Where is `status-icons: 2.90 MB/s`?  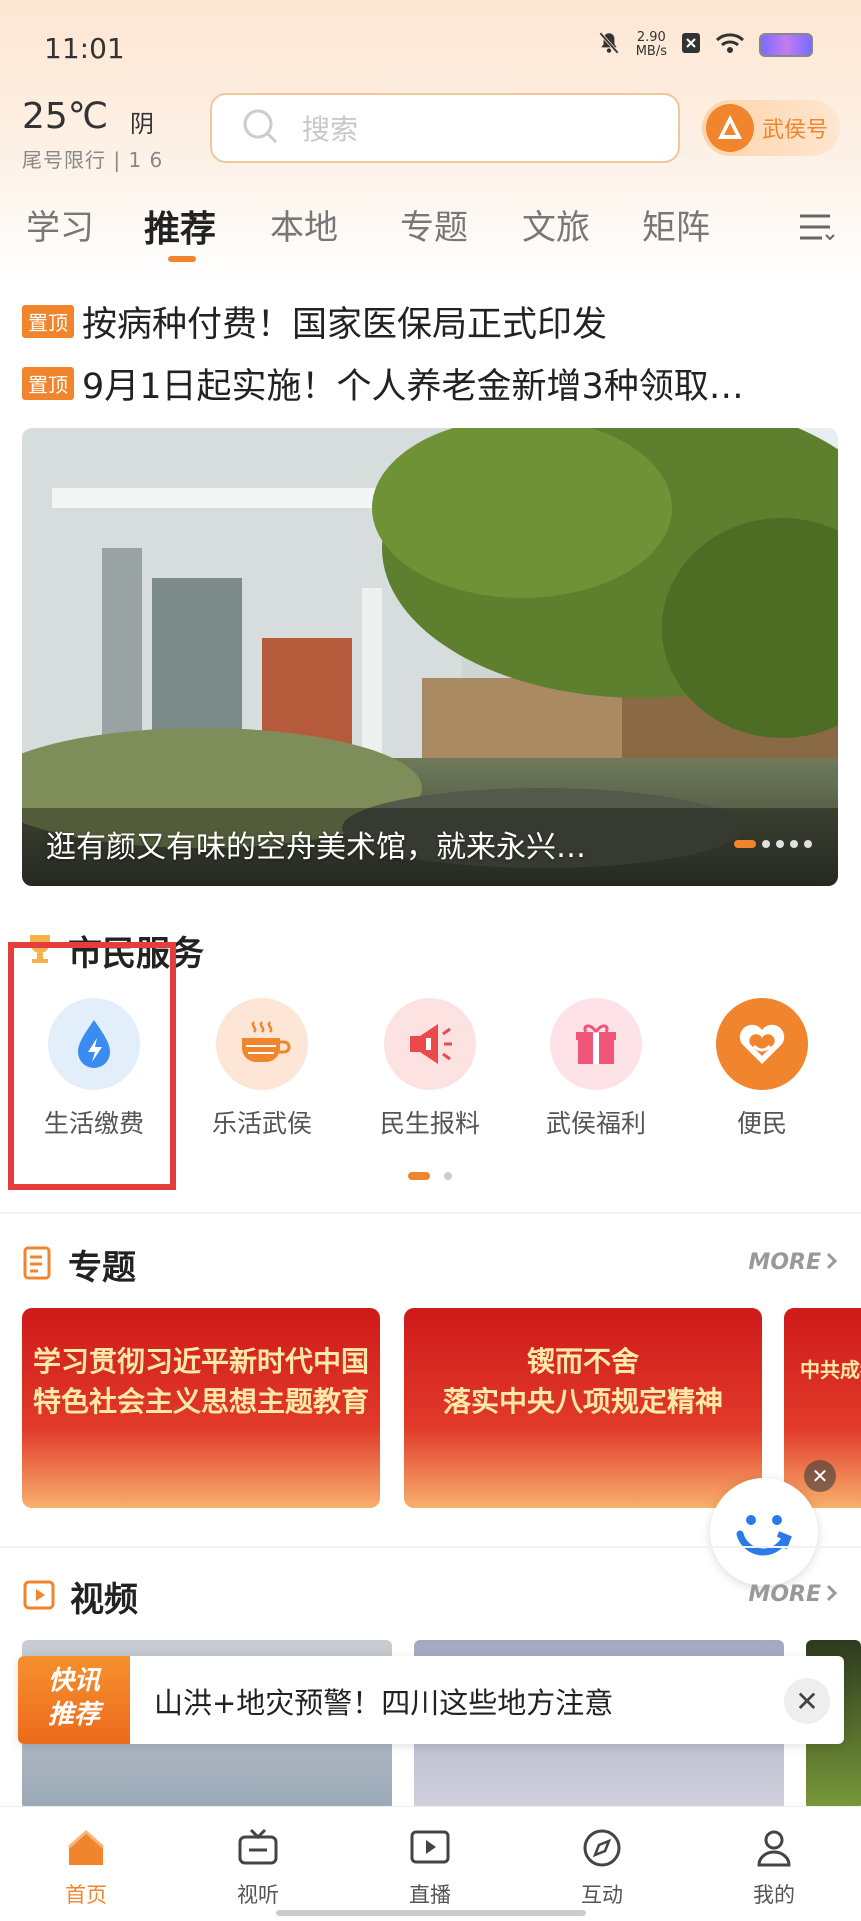 status-icons: 2.90 MB/s is located at coordinates (704, 45).